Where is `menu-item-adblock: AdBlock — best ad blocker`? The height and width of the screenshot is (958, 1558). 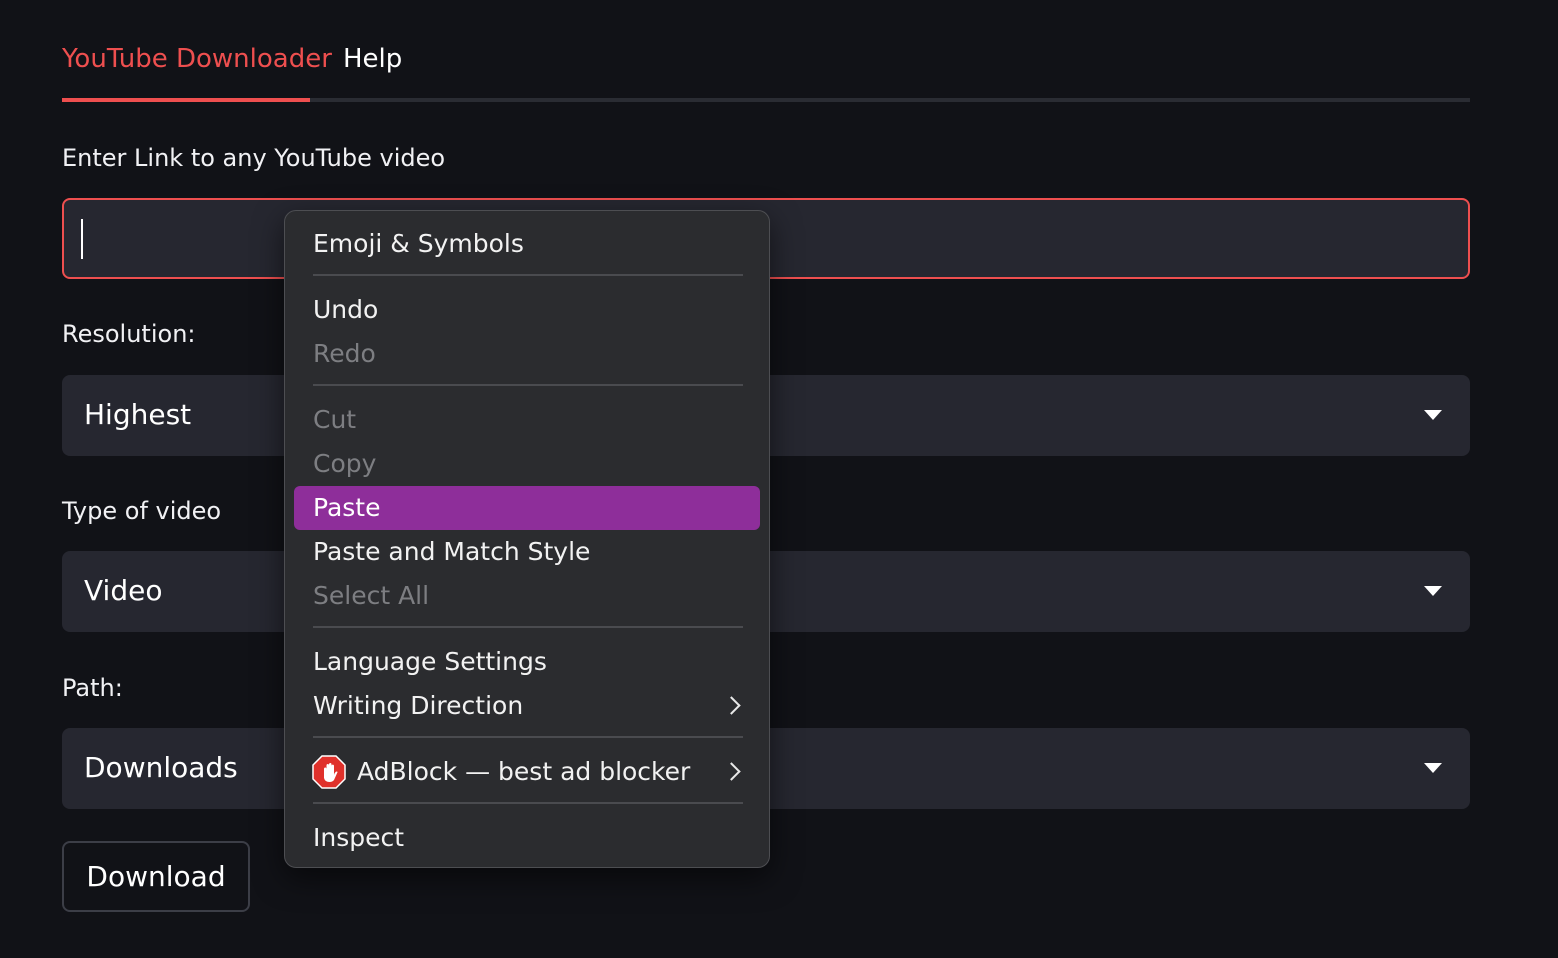
menu-item-adblock: AdBlock — best ad blocker is located at coordinates (527, 772).